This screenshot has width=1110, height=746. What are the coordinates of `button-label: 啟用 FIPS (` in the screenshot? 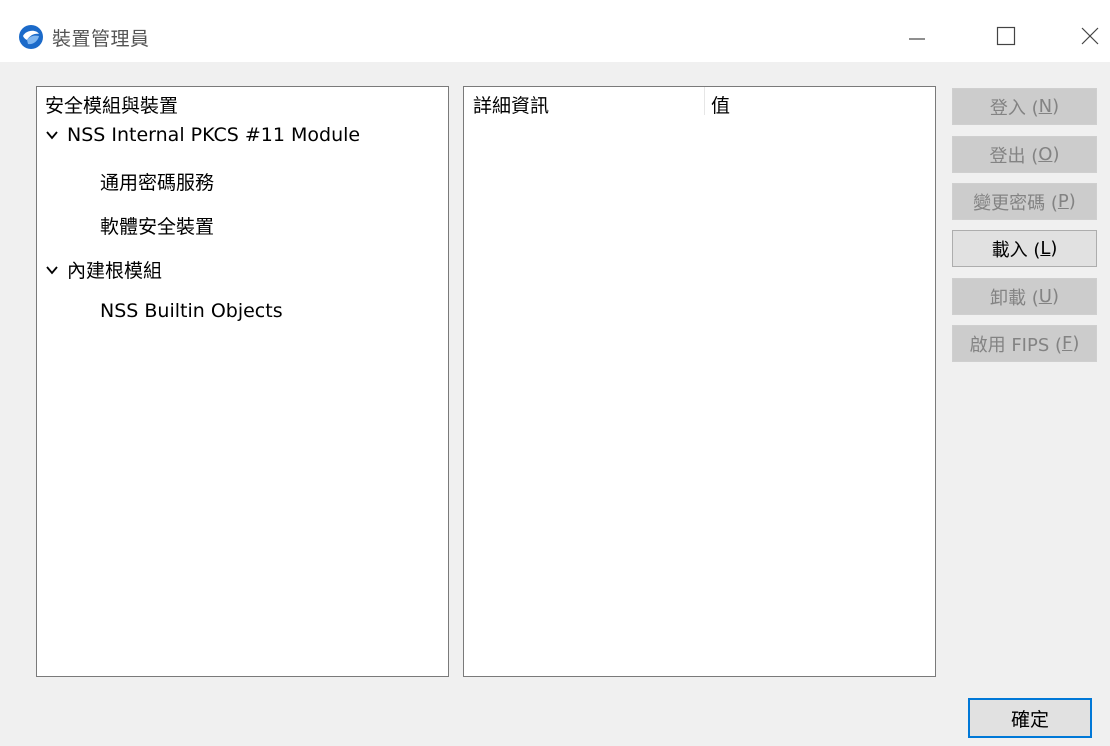 It's located at (1016, 345).